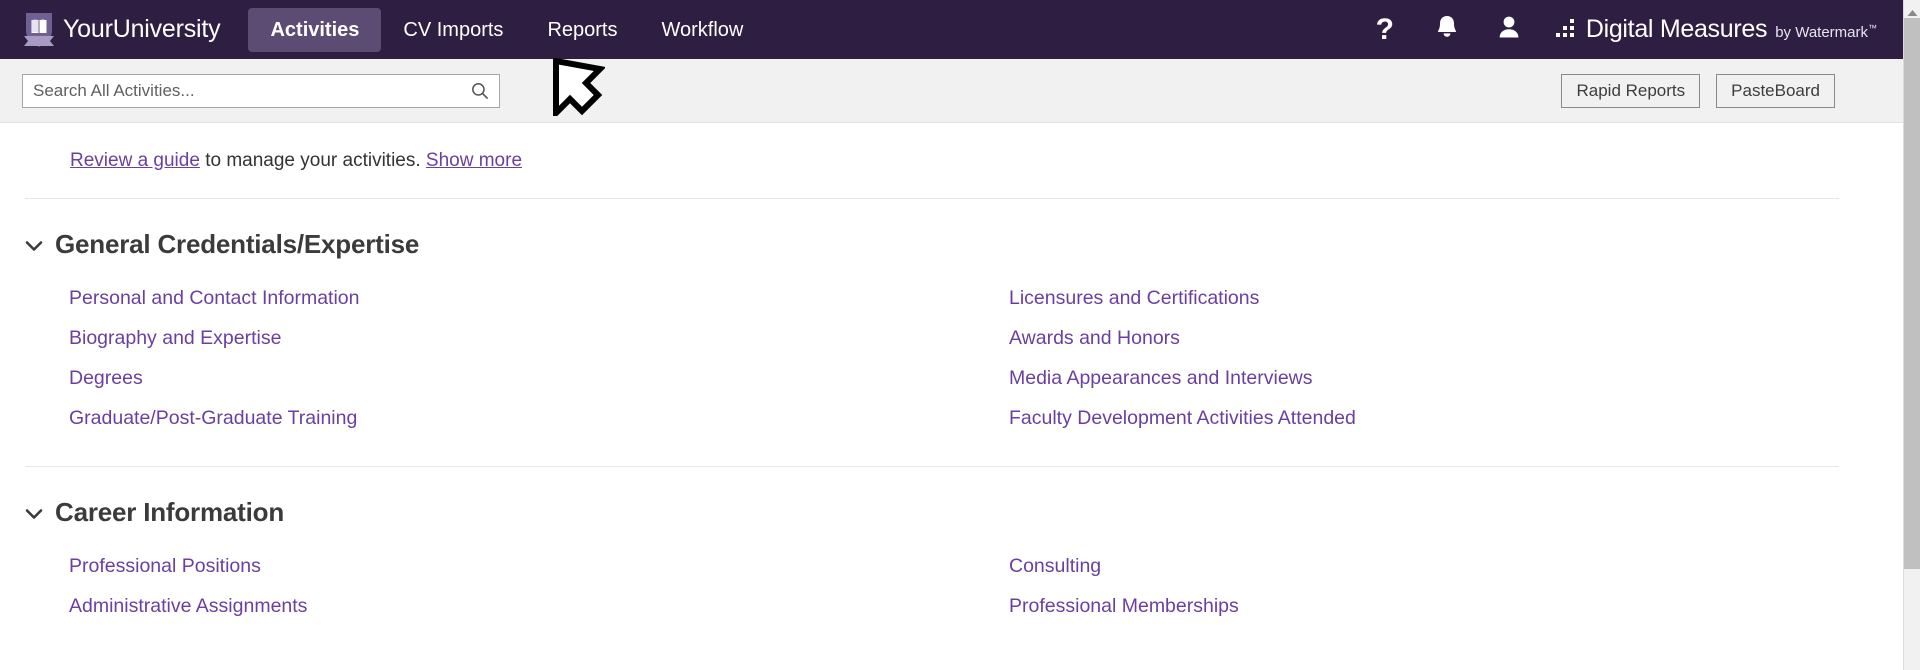  What do you see at coordinates (165, 566) in the screenshot?
I see `activity-link-professional-positions: Professional Positions` at bounding box center [165, 566].